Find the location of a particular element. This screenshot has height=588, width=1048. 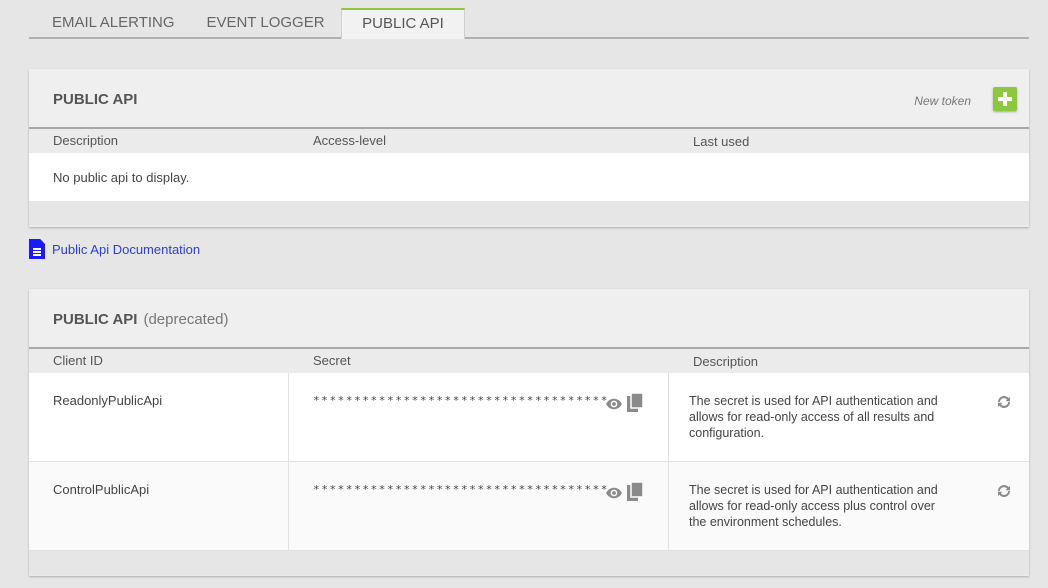

column-header-access-level: Access-level is located at coordinates (349, 140).